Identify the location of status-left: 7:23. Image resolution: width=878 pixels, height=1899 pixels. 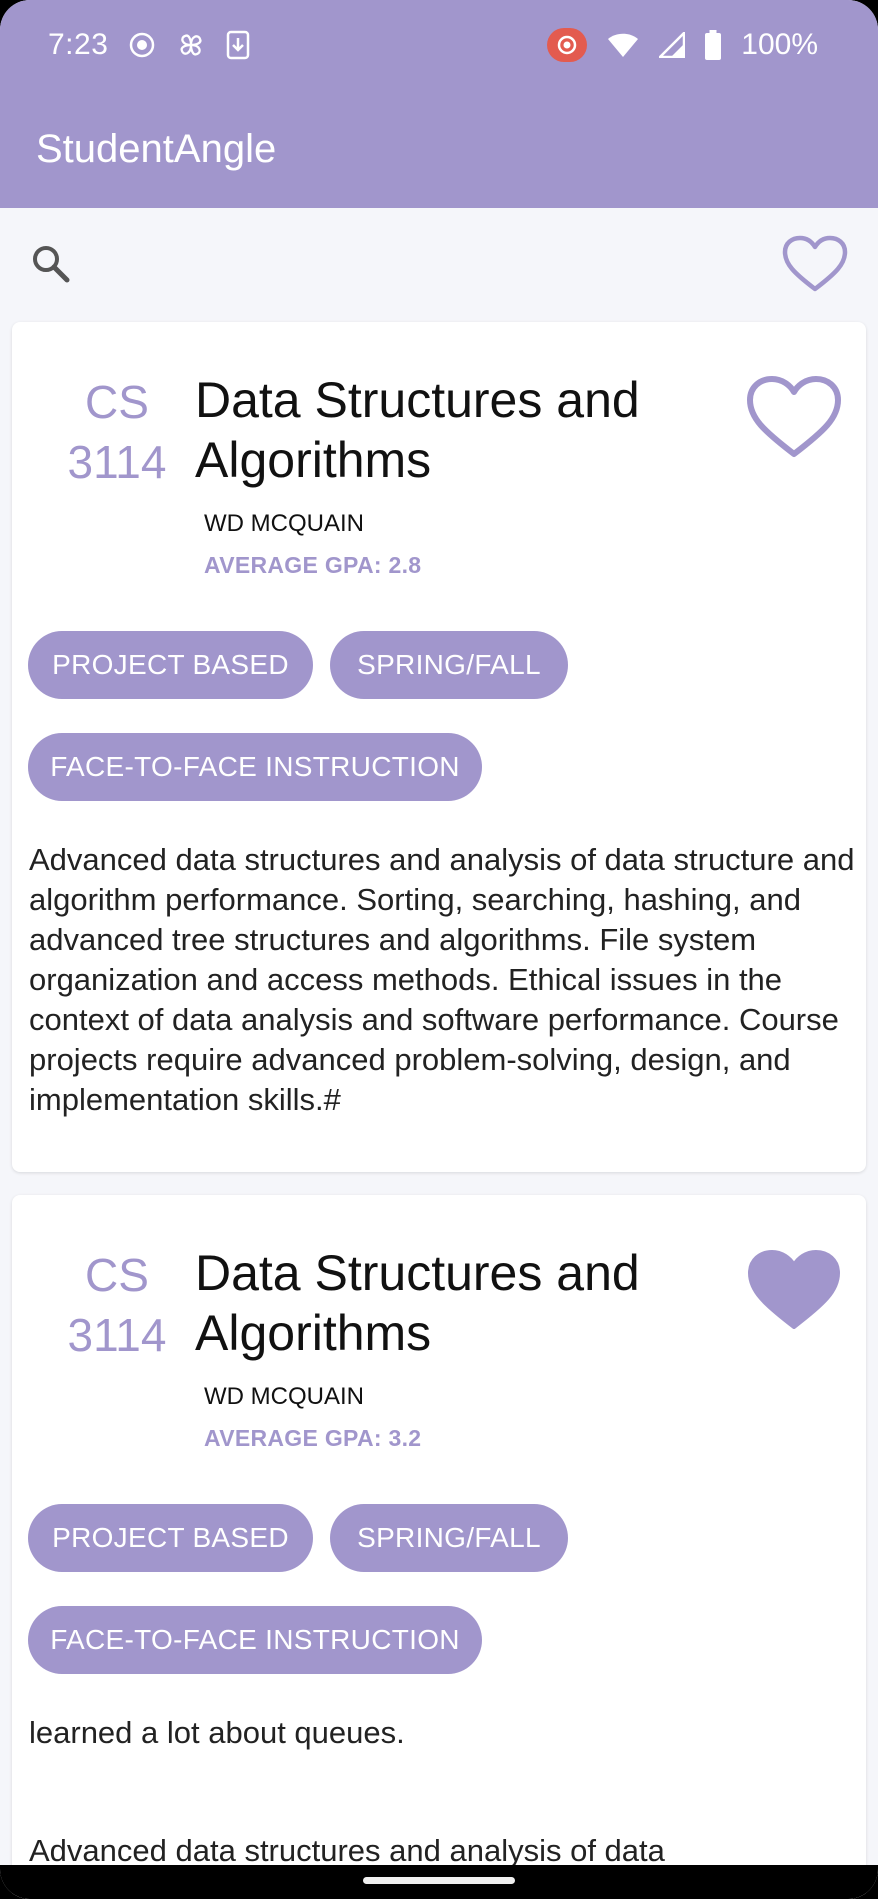
(149, 45).